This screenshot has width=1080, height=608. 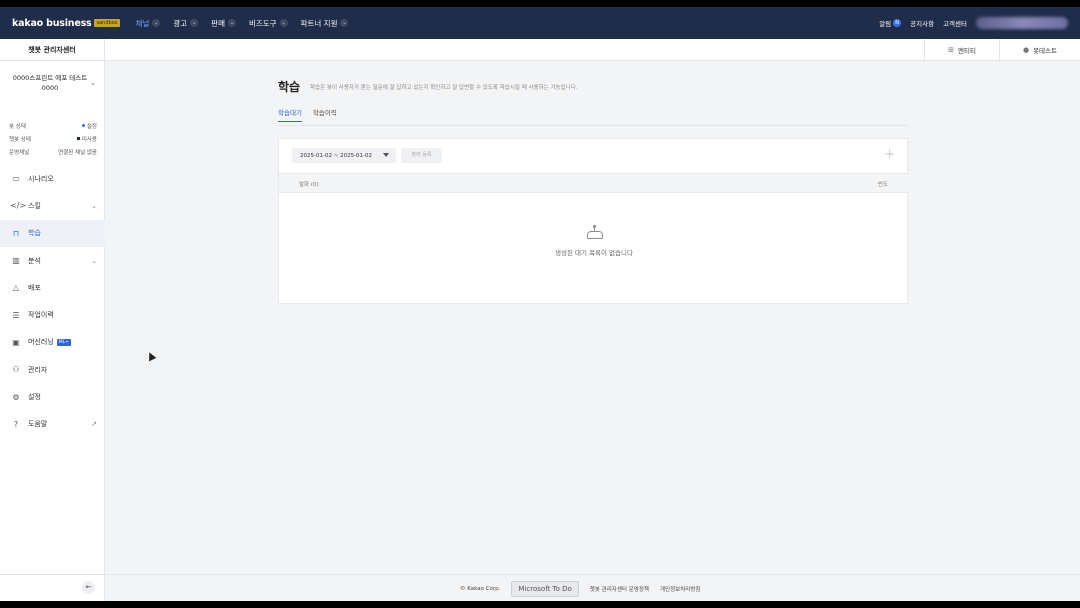 I want to click on sandbox-badge: sandbox, so click(x=107, y=23).